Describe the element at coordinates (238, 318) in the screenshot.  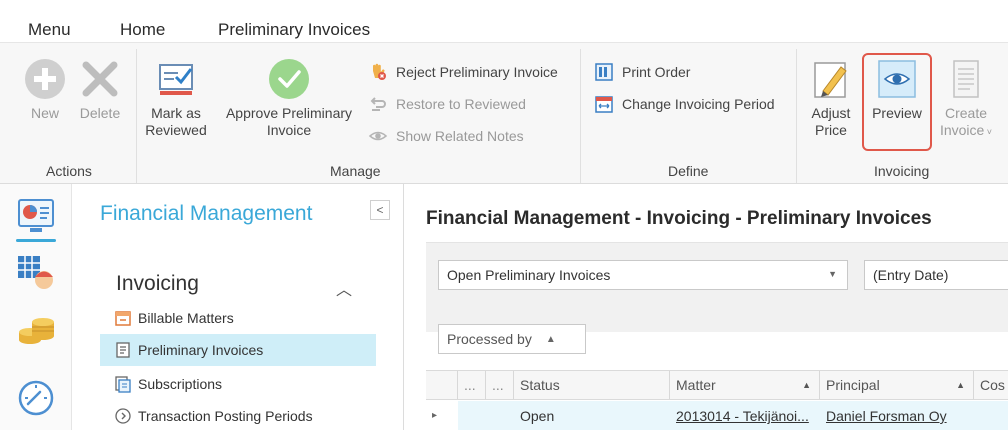
I see `nav-item-billable-matters: Billable Matters` at that location.